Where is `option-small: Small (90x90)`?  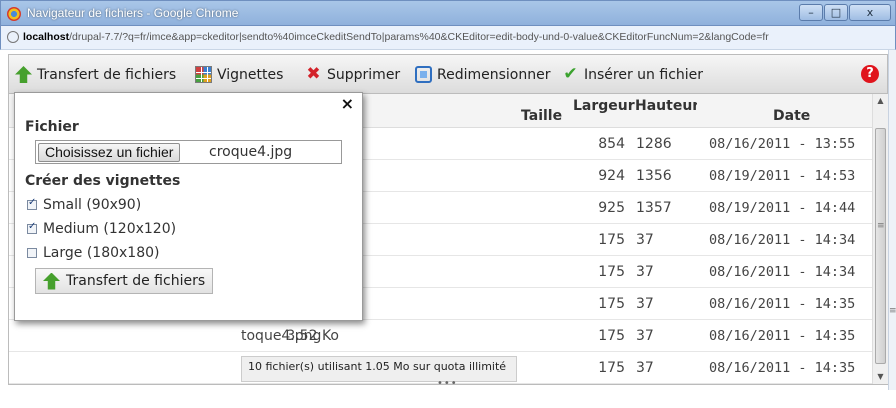
option-small: Small (90x90) is located at coordinates (84, 205).